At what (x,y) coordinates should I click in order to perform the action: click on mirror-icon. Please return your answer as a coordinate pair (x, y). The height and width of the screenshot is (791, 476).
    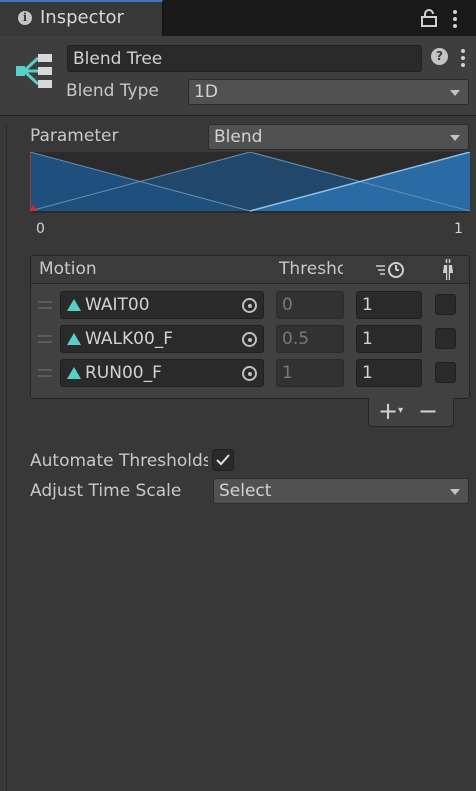
    Looking at the image, I should click on (448, 269).